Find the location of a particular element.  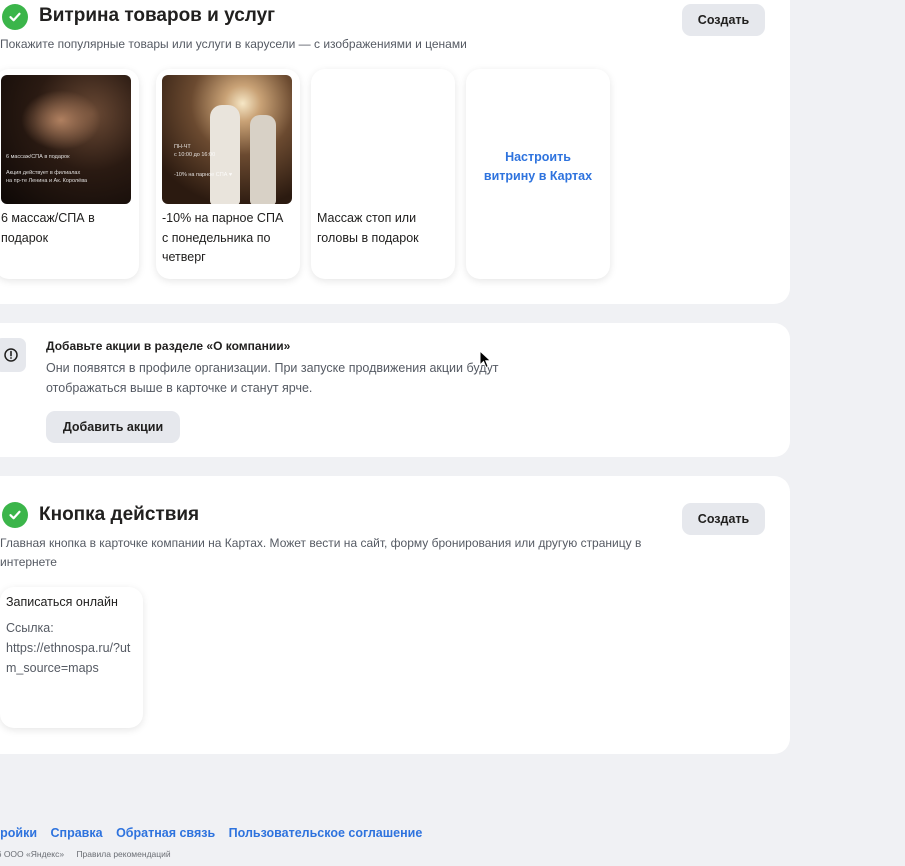

showcase-item: Массаж стоп или головы в подарок is located at coordinates (383, 174).